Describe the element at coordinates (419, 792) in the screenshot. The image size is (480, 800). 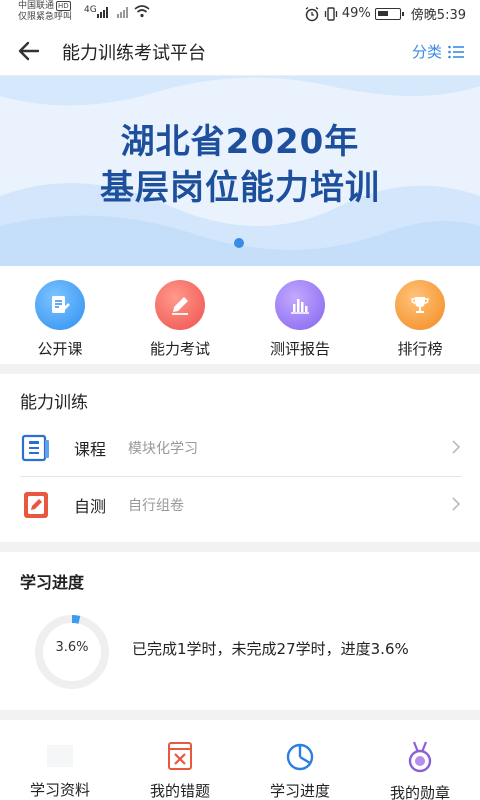
I see `bottom-item-label: 我的勋章` at that location.